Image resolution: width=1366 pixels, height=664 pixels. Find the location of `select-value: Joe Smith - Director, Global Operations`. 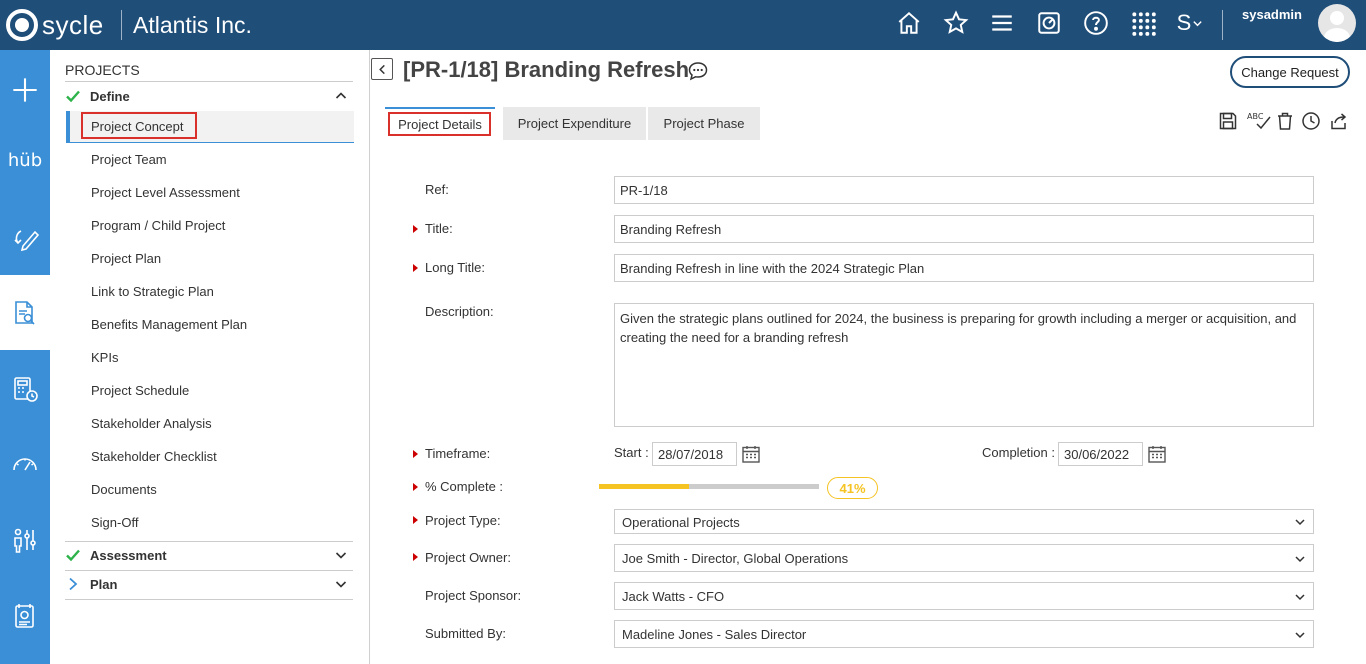

select-value: Joe Smith - Director, Global Operations is located at coordinates (735, 558).